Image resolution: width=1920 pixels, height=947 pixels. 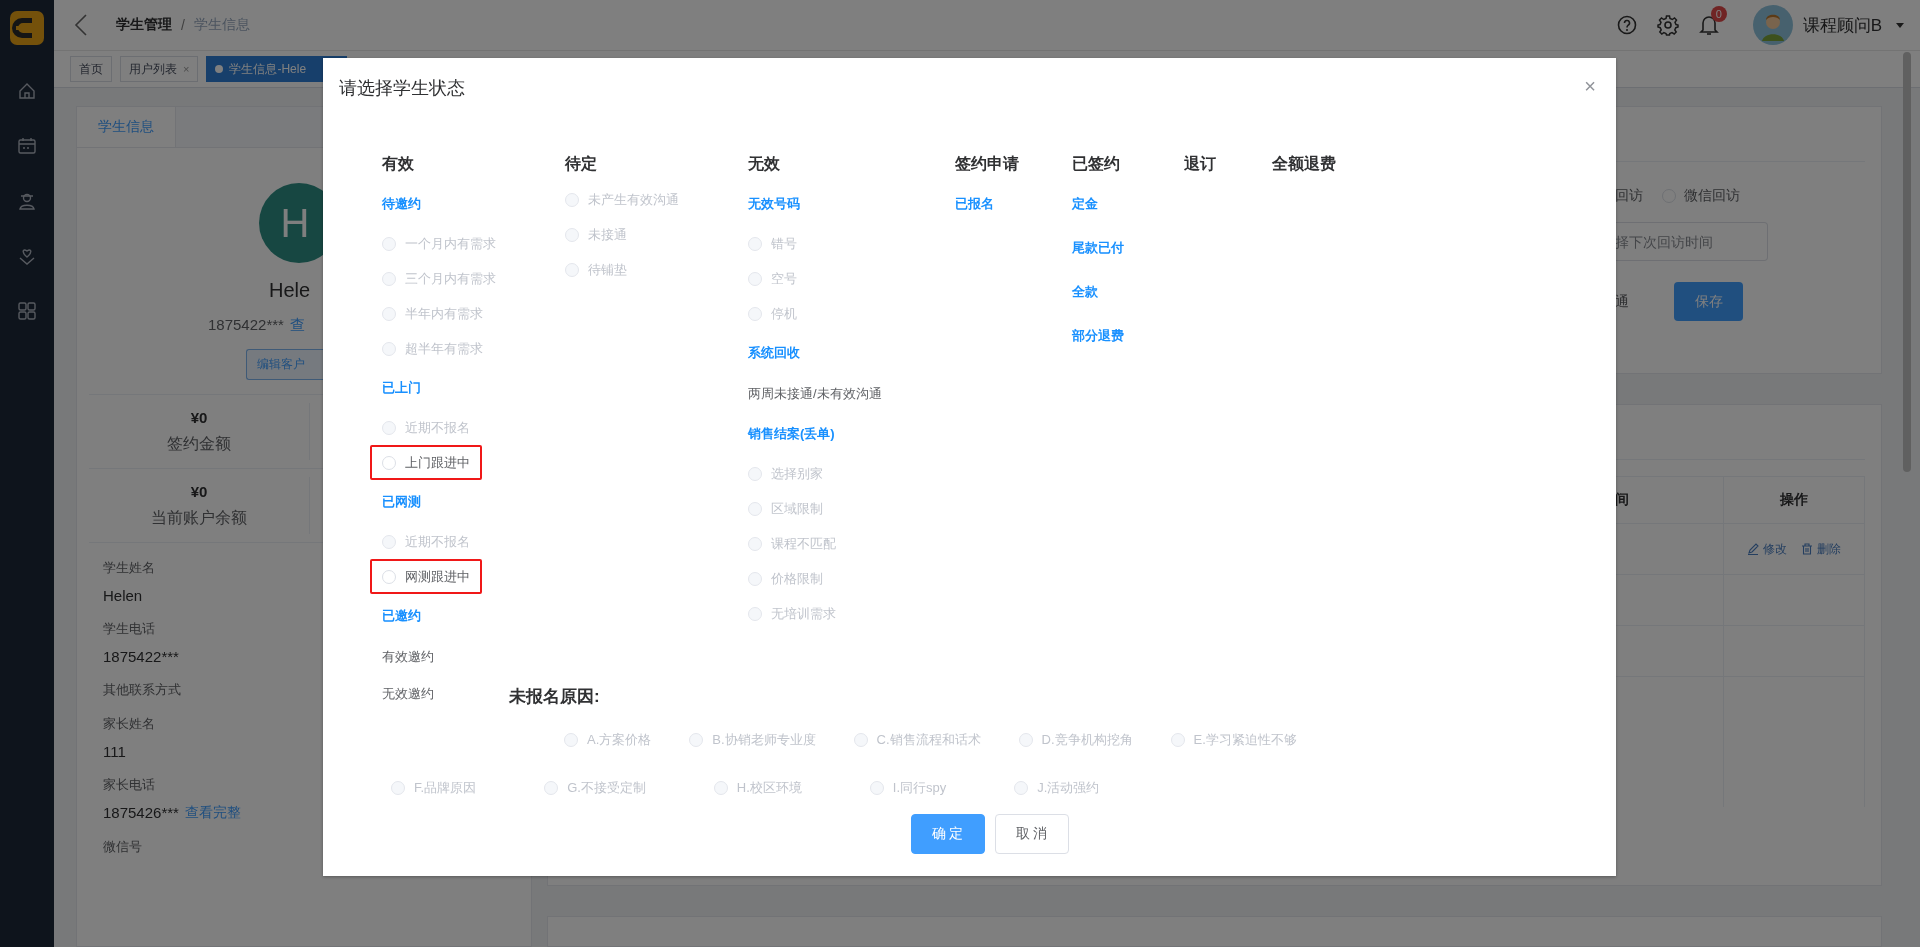 What do you see at coordinates (1629, 196) in the screenshot?
I see `option-label: 回访` at bounding box center [1629, 196].